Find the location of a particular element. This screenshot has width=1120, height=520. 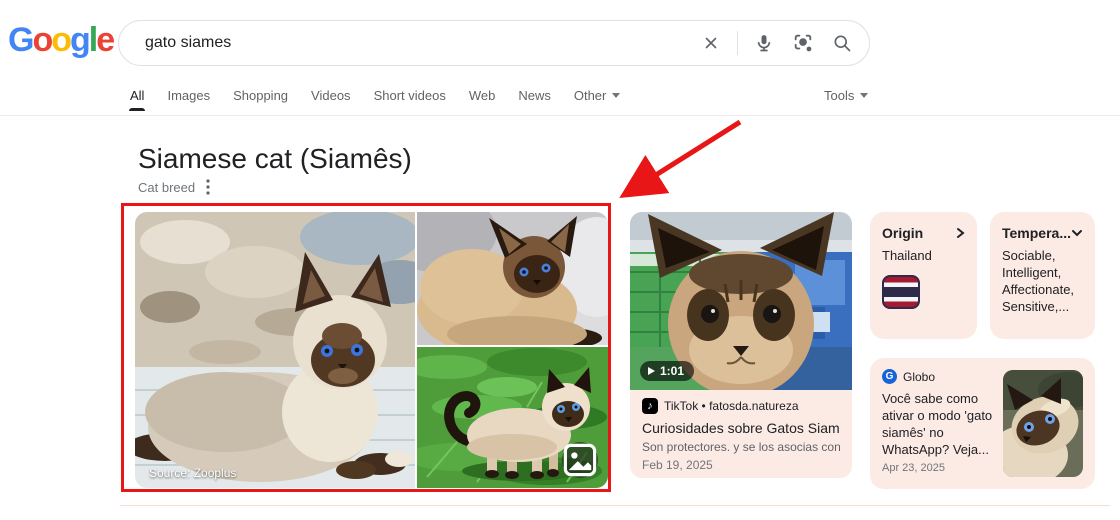

tools-button: Tools is located at coordinates (846, 95).